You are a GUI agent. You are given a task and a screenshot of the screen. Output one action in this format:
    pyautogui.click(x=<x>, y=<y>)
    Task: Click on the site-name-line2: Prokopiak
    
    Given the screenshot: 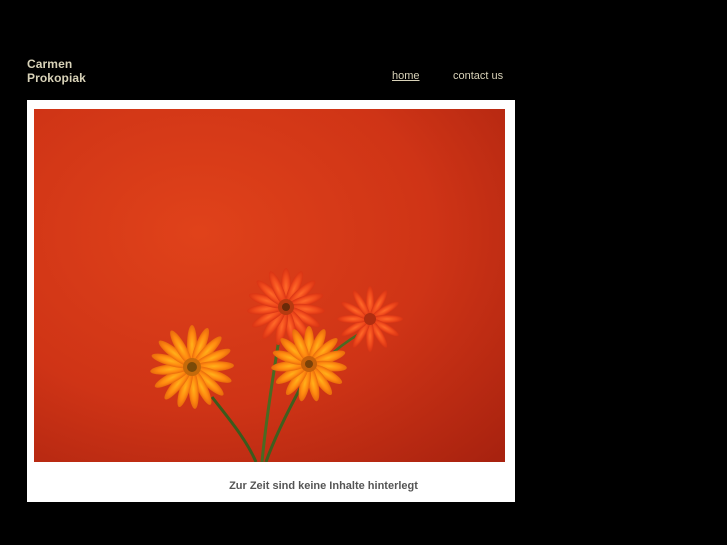 What is the action you would take?
    pyautogui.click(x=56, y=78)
    